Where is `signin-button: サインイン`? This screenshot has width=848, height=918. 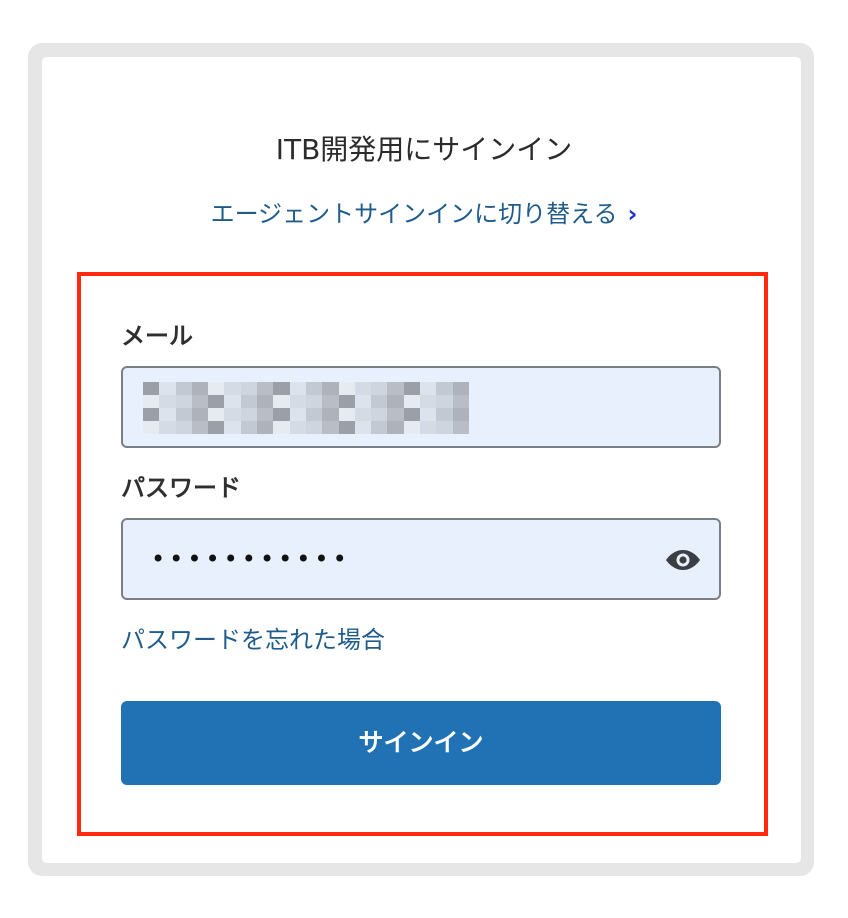
signin-button: サインイン is located at coordinates (421, 743).